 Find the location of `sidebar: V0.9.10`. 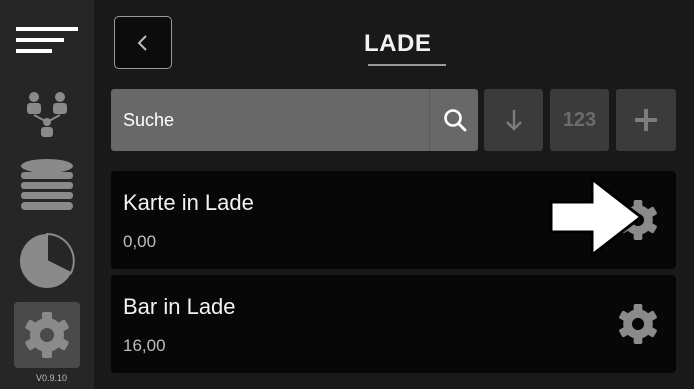

sidebar: V0.9.10 is located at coordinates (47, 194).